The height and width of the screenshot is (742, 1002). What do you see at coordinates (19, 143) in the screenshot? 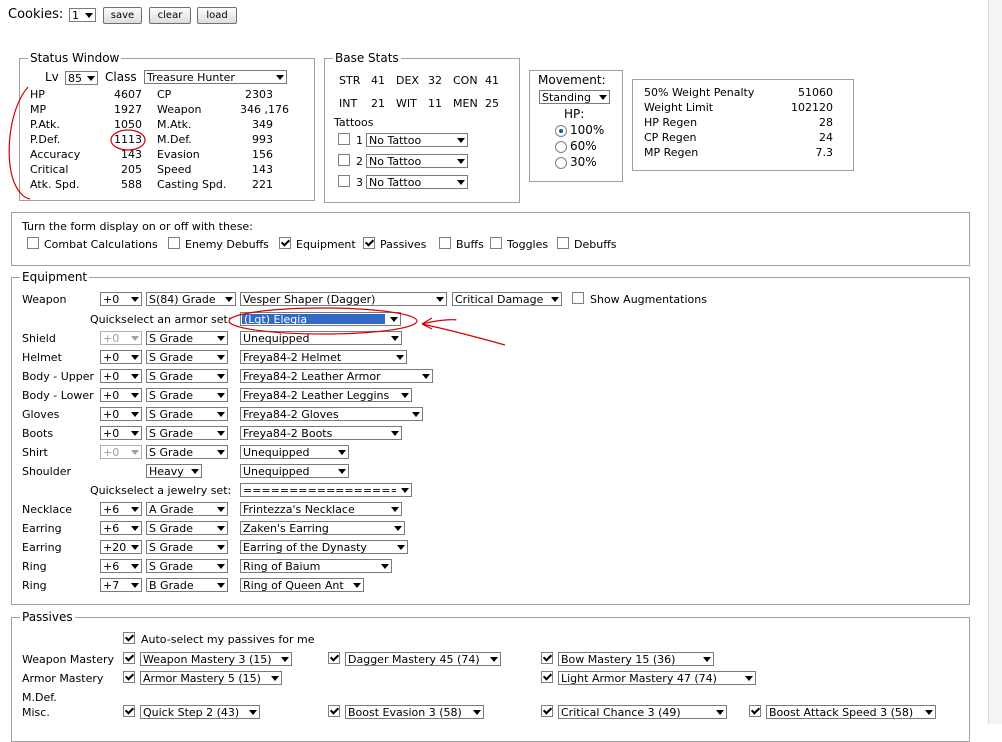
I see `annotation-bracket` at bounding box center [19, 143].